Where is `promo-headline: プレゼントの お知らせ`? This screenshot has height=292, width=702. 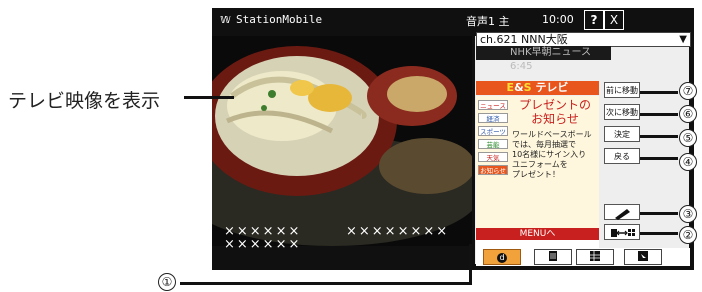 promo-headline: プレゼントの お知らせ is located at coordinates (554, 112).